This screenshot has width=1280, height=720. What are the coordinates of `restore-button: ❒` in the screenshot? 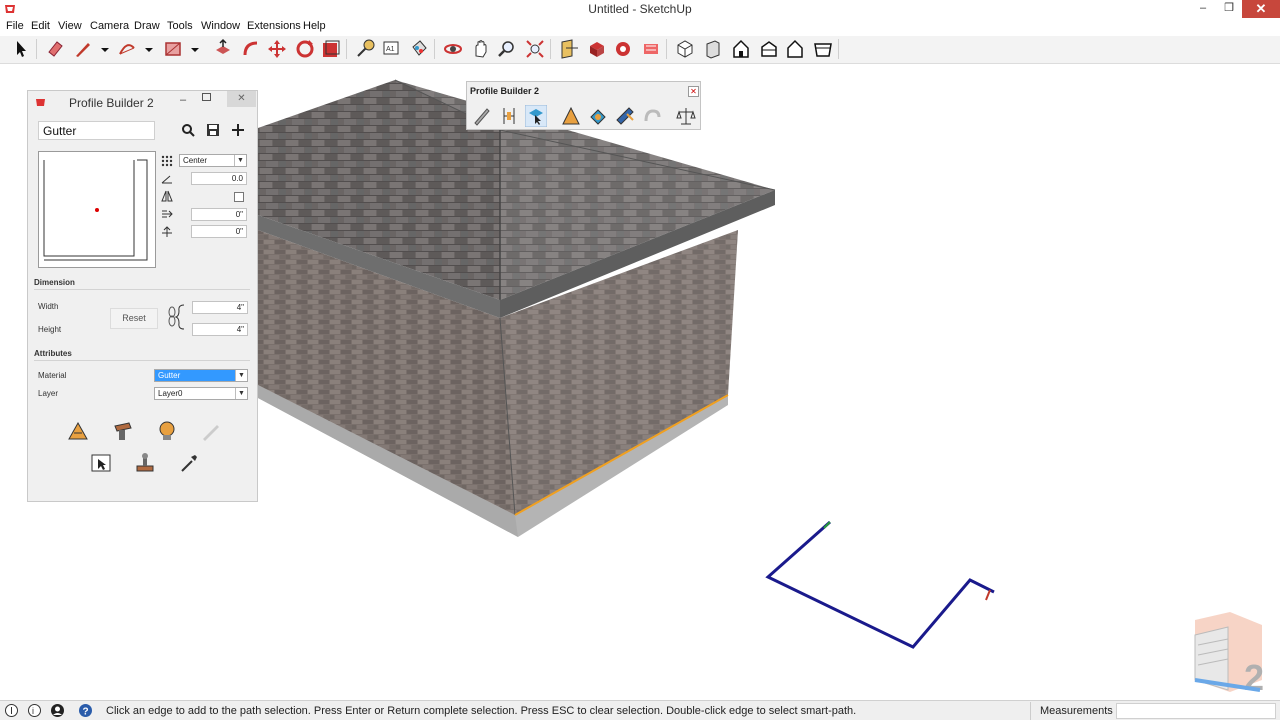 It's located at (1229, 9).